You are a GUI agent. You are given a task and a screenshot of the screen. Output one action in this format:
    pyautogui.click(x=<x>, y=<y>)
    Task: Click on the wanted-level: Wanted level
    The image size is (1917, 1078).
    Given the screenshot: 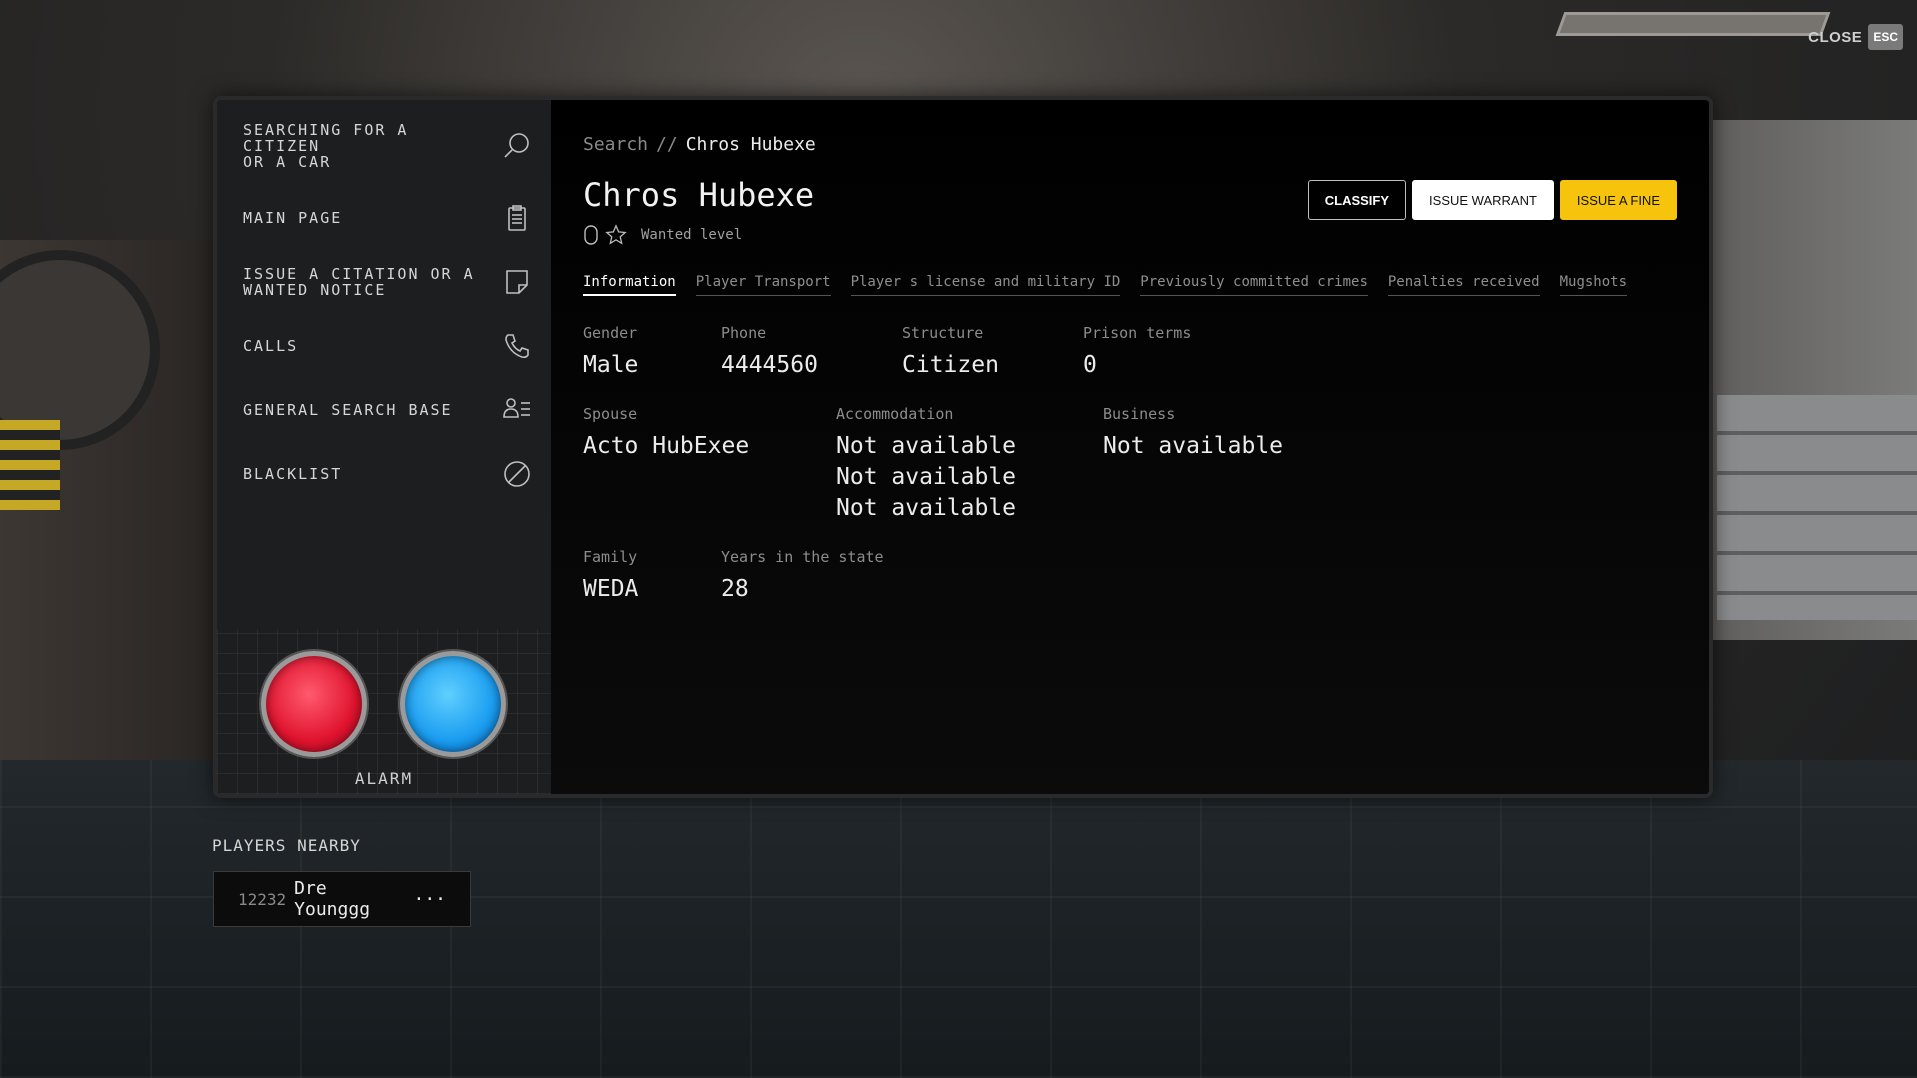 What is the action you would take?
    pyautogui.click(x=662, y=235)
    